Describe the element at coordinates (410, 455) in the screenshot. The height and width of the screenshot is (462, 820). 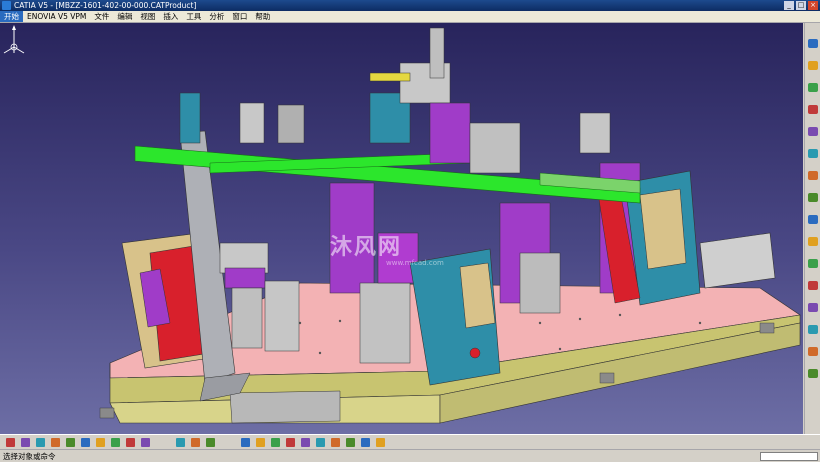
I see `status-bar: 选择对象或命令` at that location.